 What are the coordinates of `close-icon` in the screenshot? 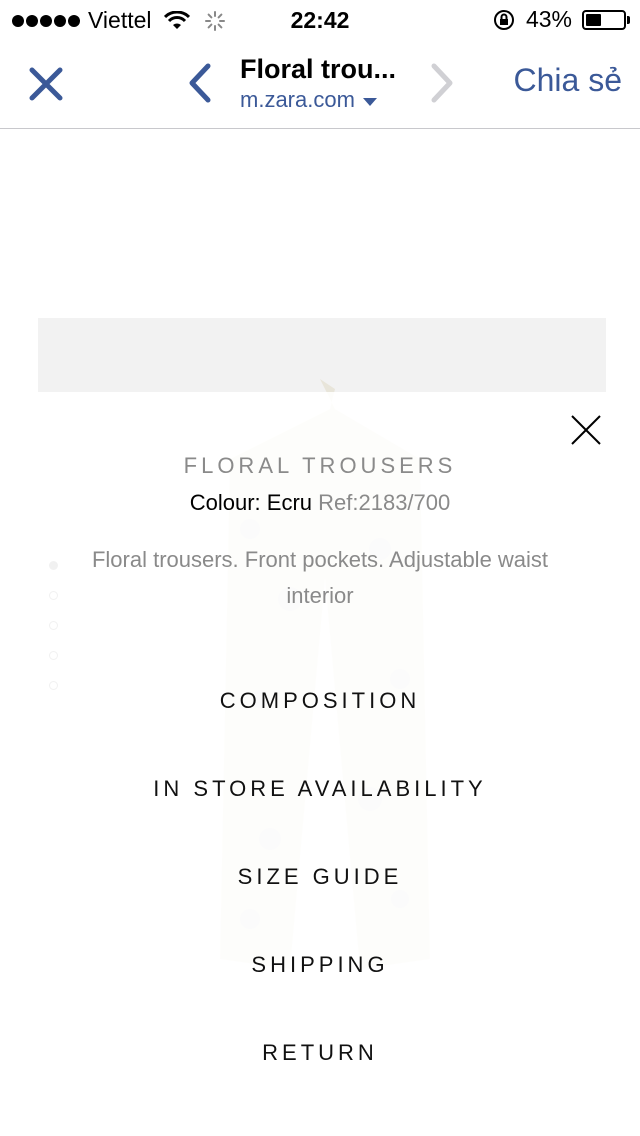 It's located at (46, 84).